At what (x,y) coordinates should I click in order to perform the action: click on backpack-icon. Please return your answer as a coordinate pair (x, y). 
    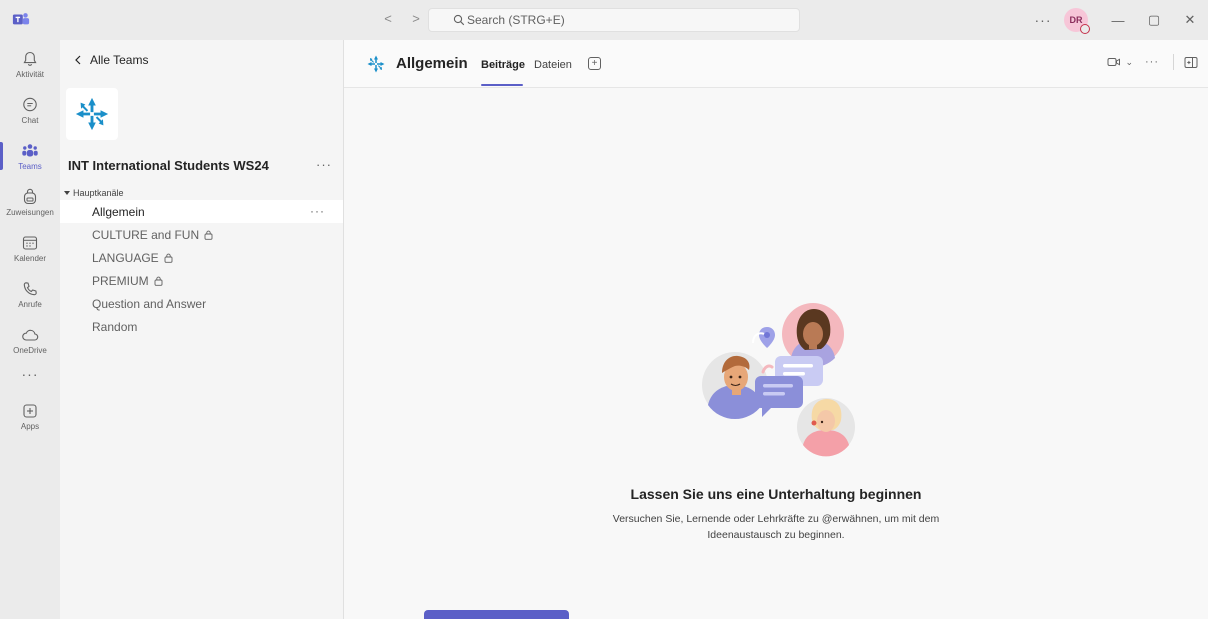
    Looking at the image, I should click on (30, 196).